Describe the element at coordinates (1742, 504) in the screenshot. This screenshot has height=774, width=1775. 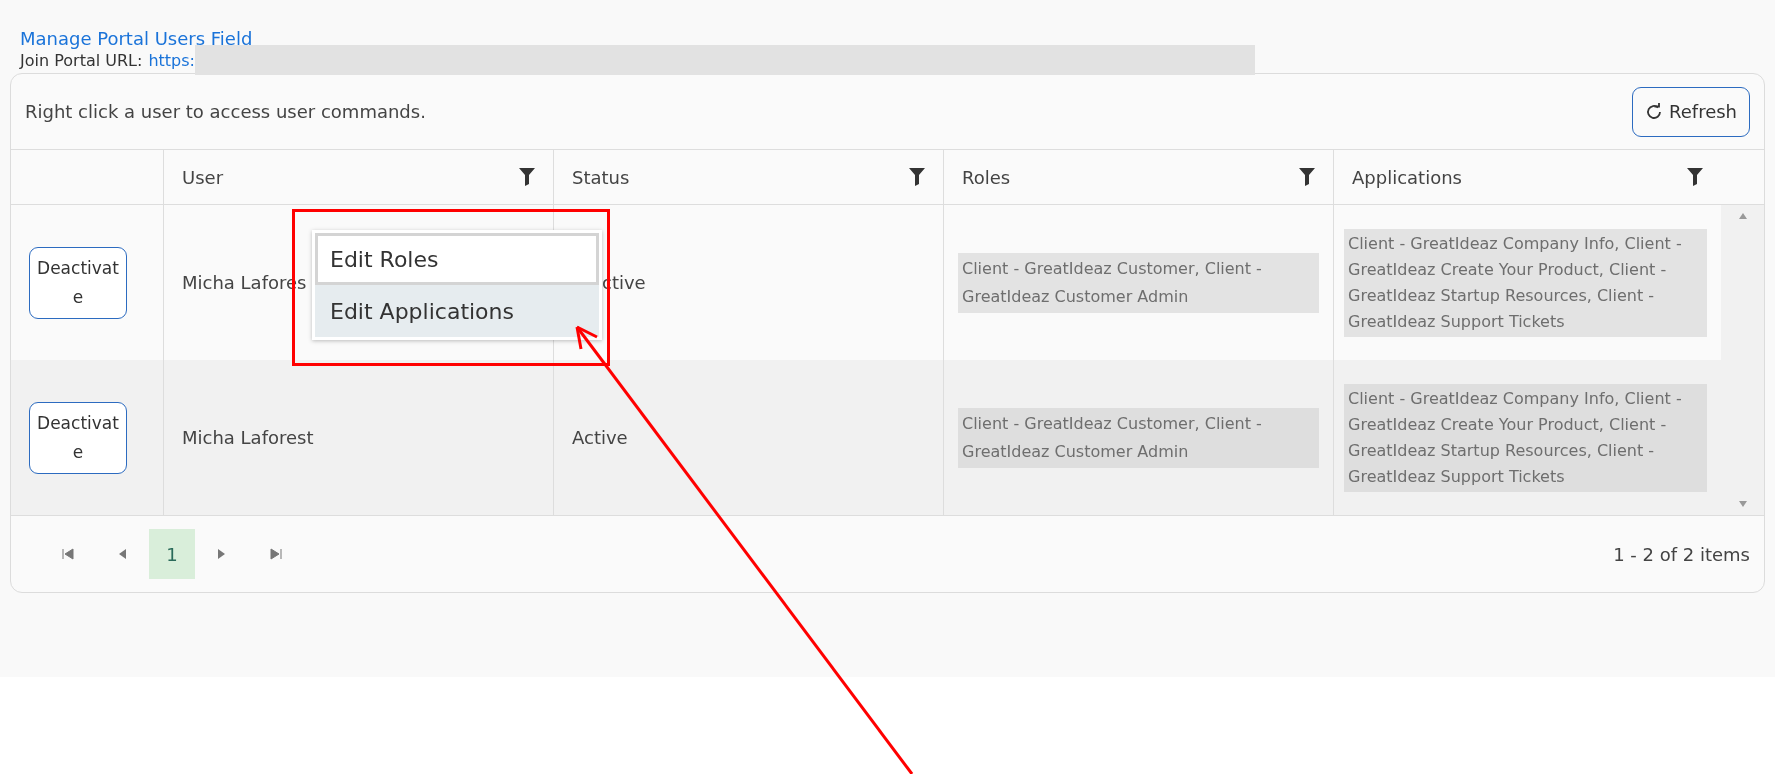
I see `scroll-down-icon` at that location.